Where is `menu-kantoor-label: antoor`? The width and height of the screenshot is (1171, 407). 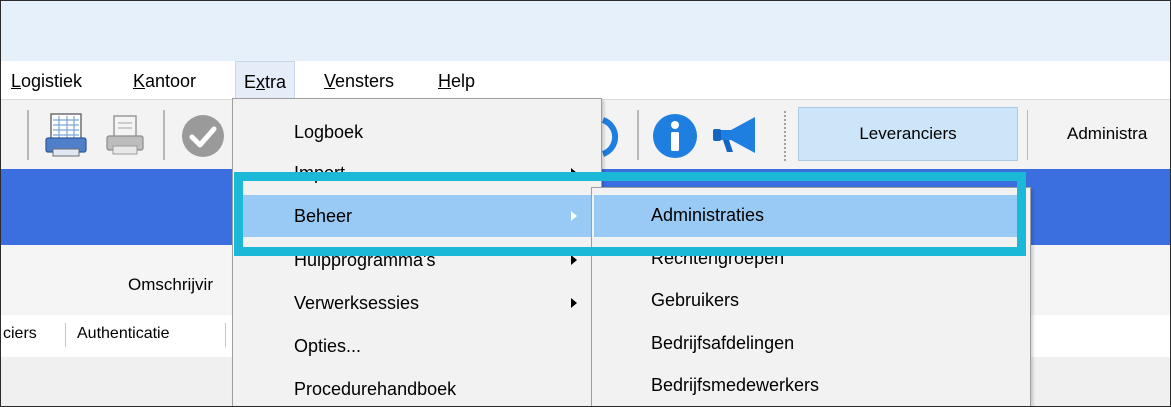
menu-kantoor-label: antoor is located at coordinates (171, 81).